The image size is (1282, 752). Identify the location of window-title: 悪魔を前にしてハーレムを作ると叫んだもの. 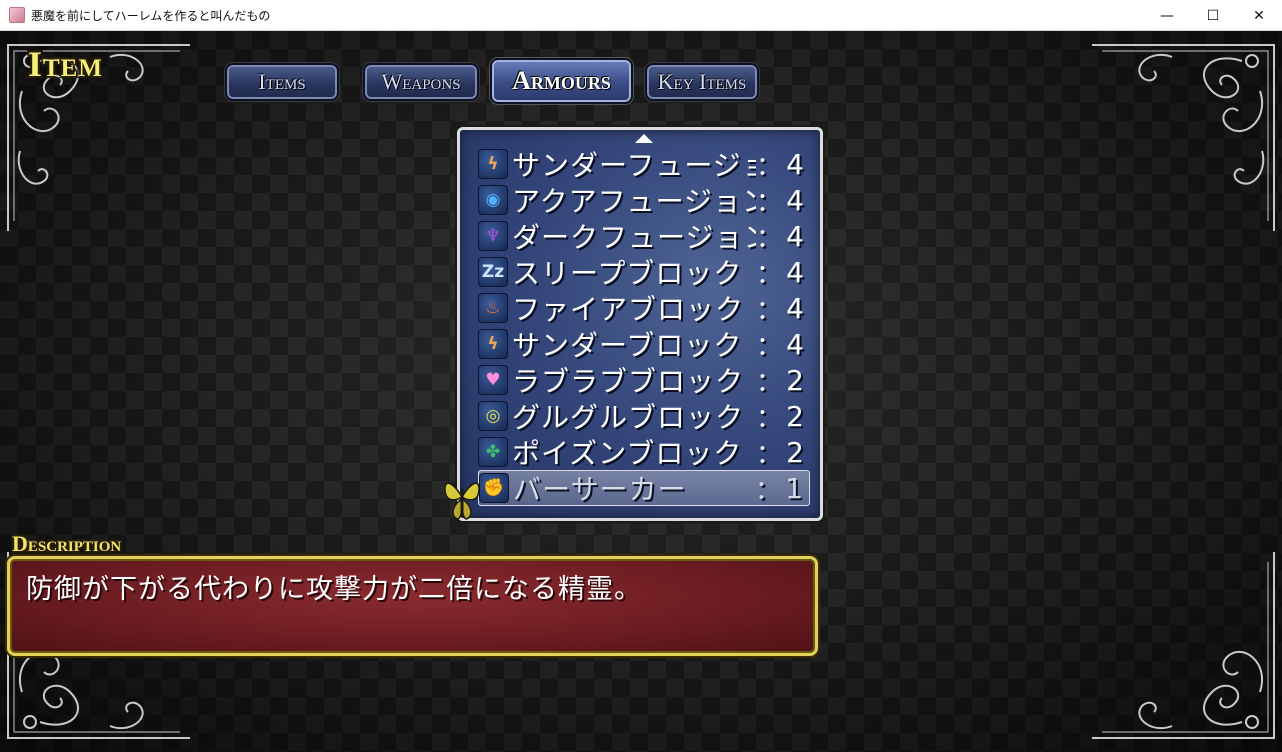
(151, 15).